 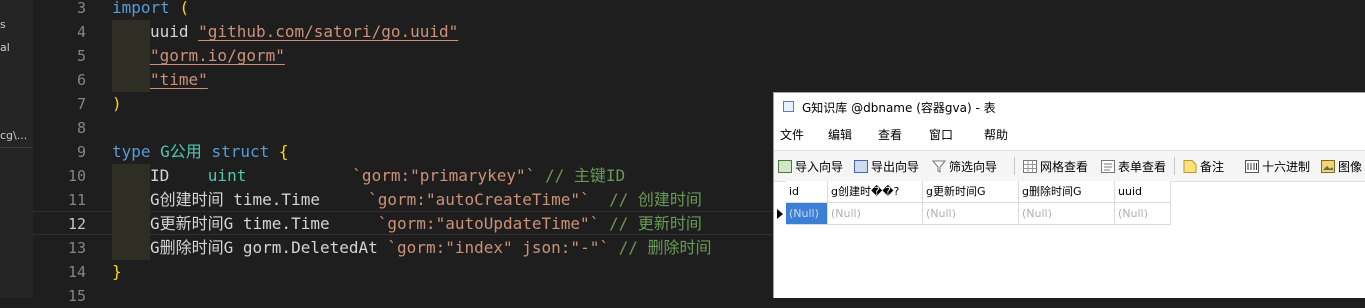 I want to click on code-text: "gorm.io/gorm", so click(x=198, y=56).